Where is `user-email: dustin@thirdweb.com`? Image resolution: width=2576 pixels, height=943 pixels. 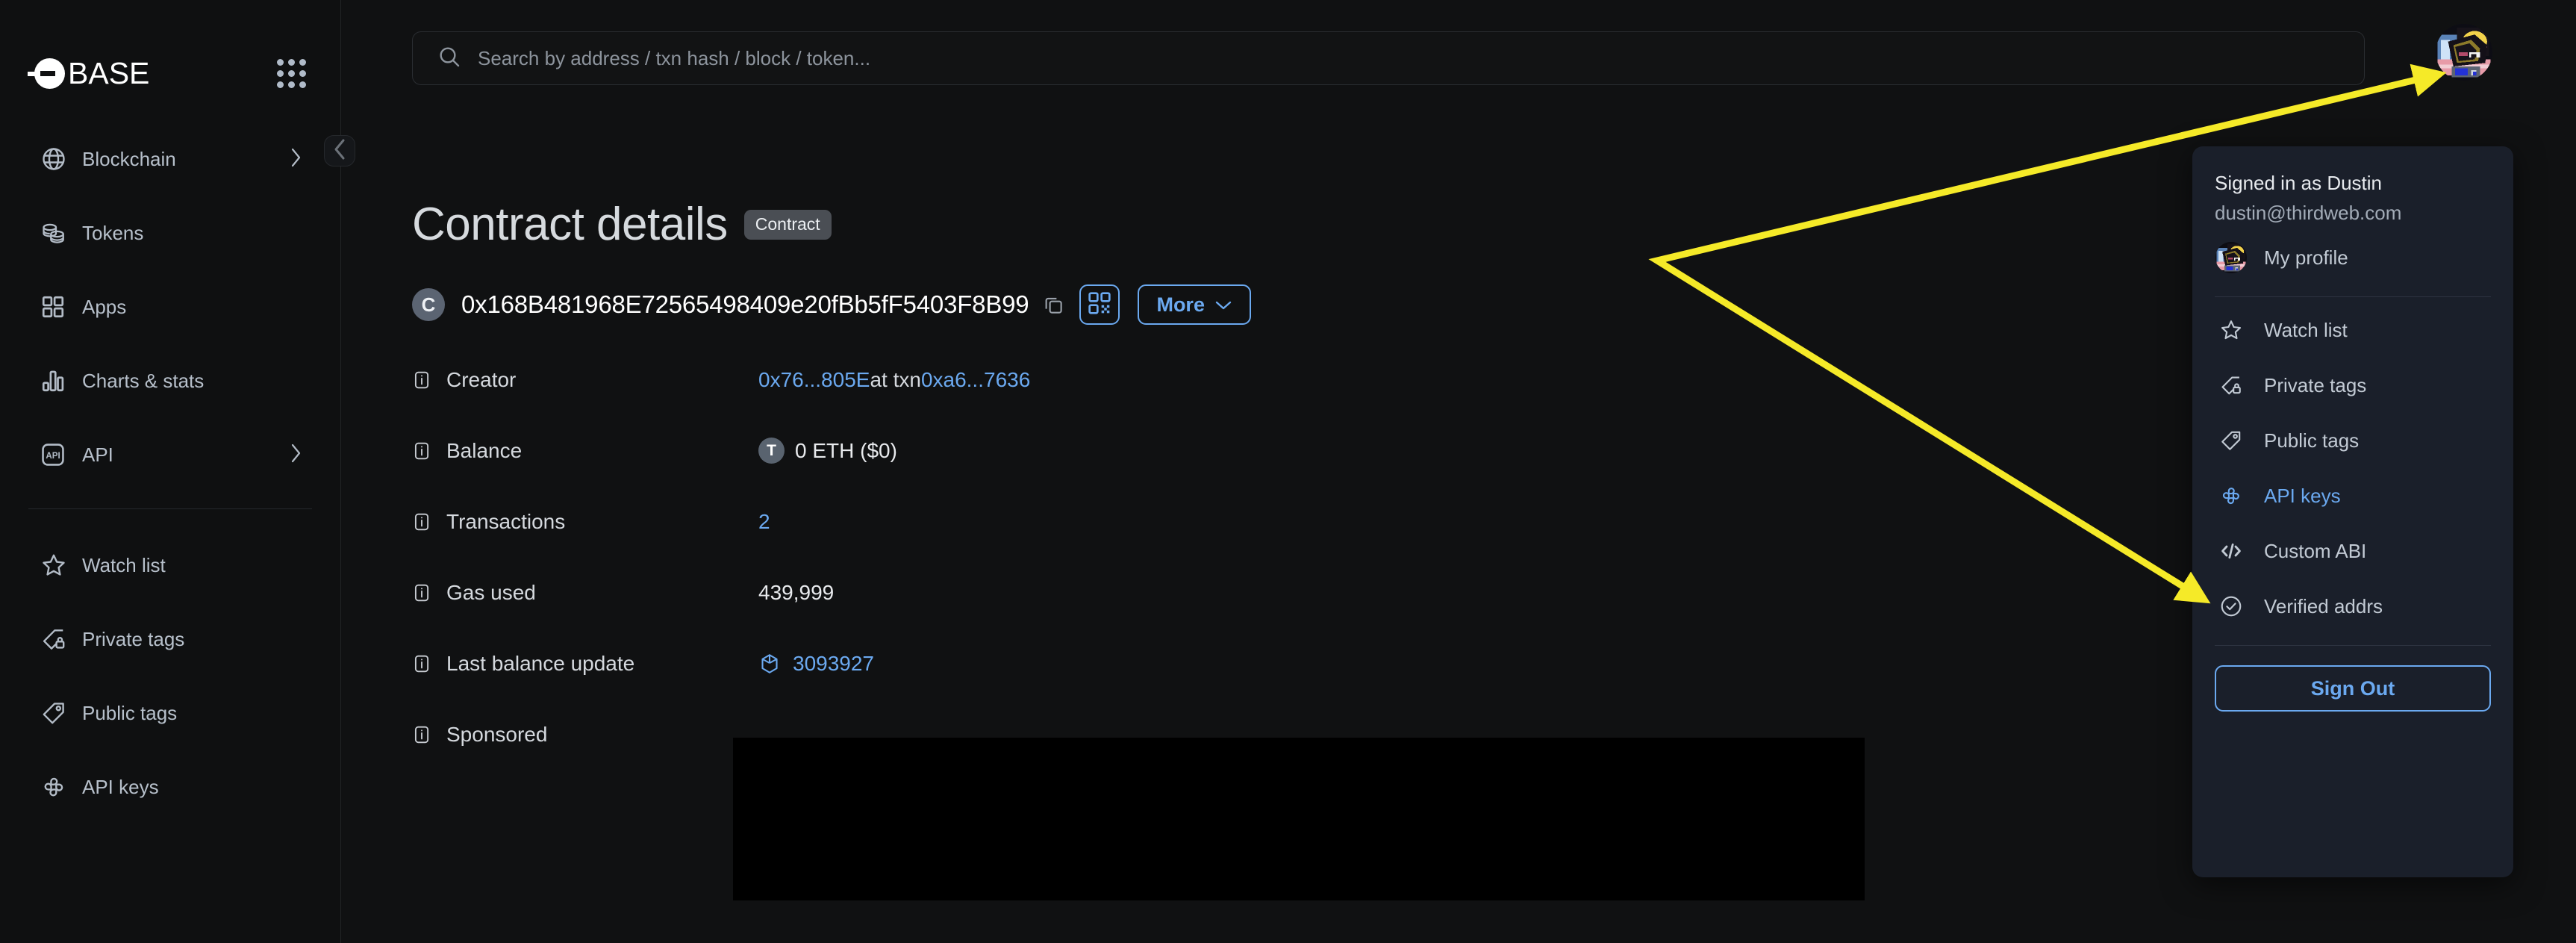 user-email: dustin@thirdweb.com is located at coordinates (2308, 213).